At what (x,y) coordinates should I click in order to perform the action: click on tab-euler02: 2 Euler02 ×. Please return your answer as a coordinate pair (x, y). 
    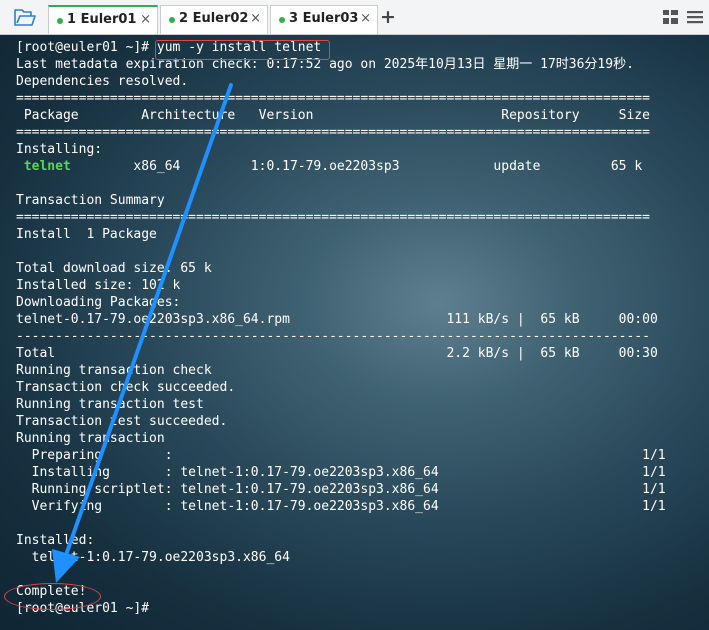
    Looking at the image, I should click on (214, 19).